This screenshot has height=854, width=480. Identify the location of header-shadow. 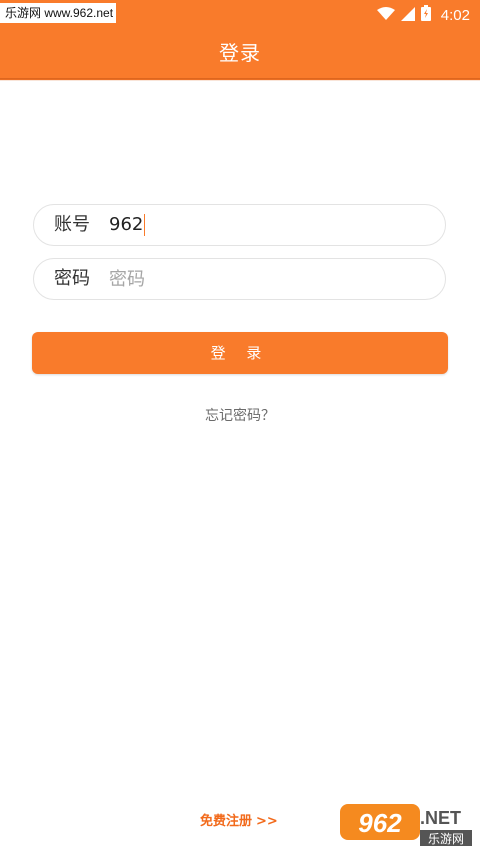
(240, 79).